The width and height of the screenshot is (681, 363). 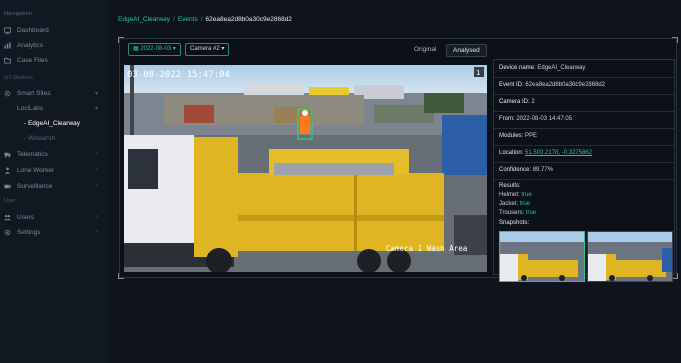 I want to click on snapshots-label: Snapshots:, so click(x=514, y=223).